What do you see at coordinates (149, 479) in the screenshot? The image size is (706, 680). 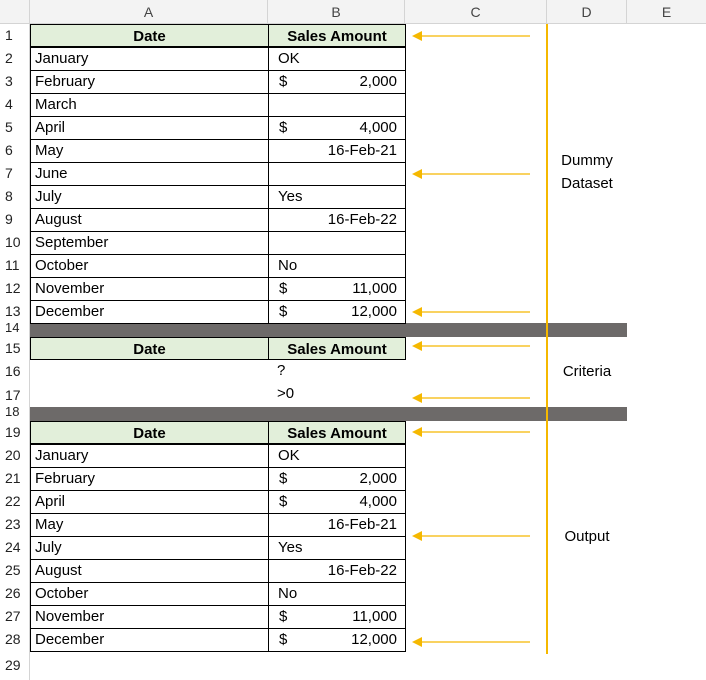 I see `output-date-cell: February` at bounding box center [149, 479].